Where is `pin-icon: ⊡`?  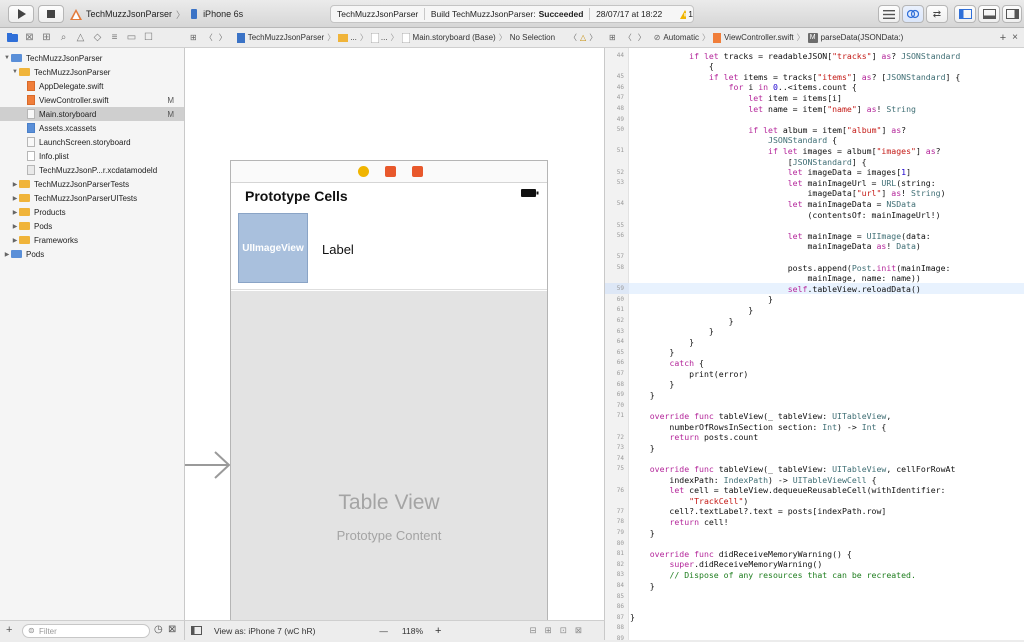 pin-icon: ⊡ is located at coordinates (563, 630).